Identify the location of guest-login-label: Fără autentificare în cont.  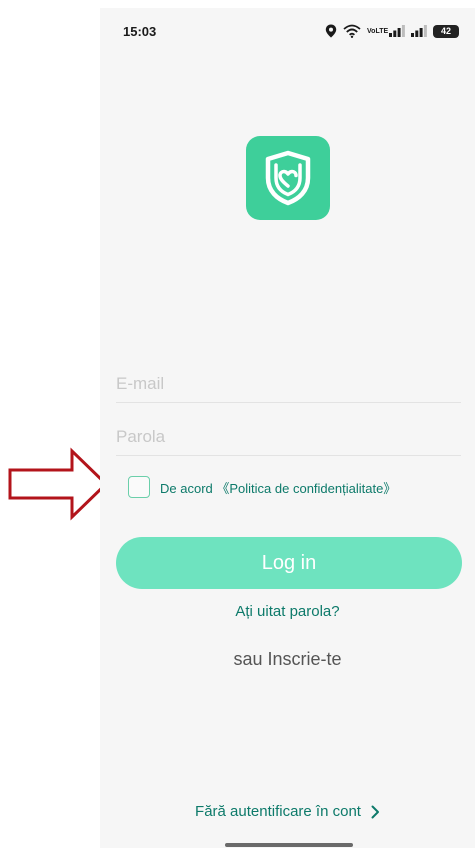
(278, 811).